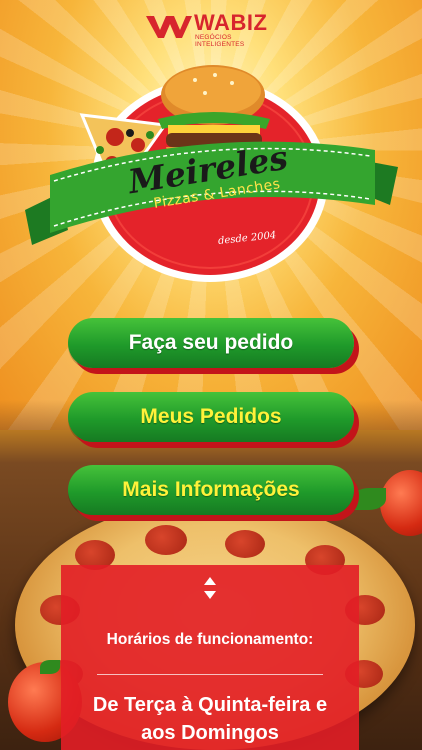 The image size is (422, 750). I want to click on basil-image, so click(369, 499).